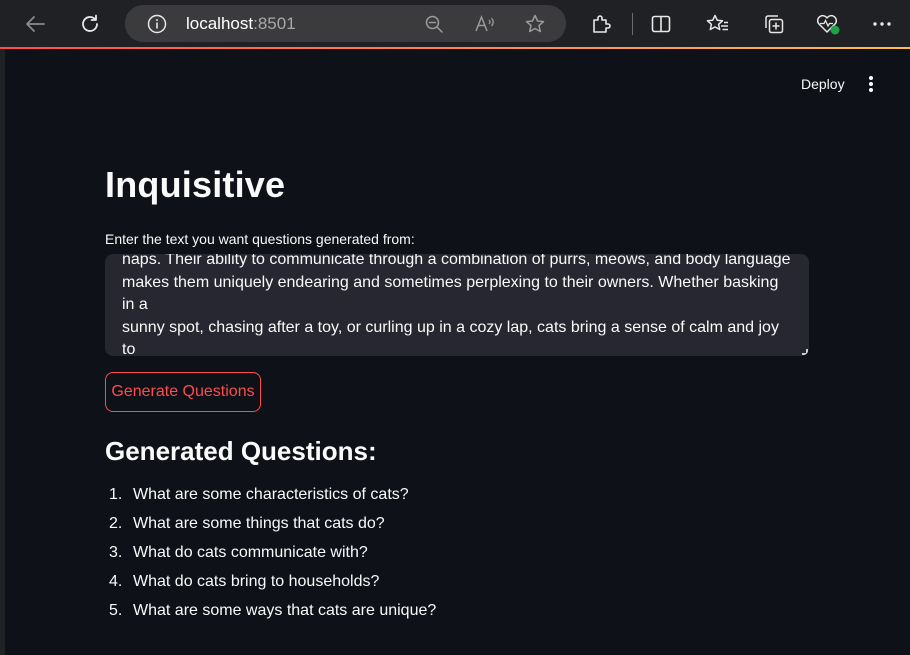 This screenshot has width=910, height=655. What do you see at coordinates (241, 451) in the screenshot?
I see `generated-questions-heading: Generated Questions:` at bounding box center [241, 451].